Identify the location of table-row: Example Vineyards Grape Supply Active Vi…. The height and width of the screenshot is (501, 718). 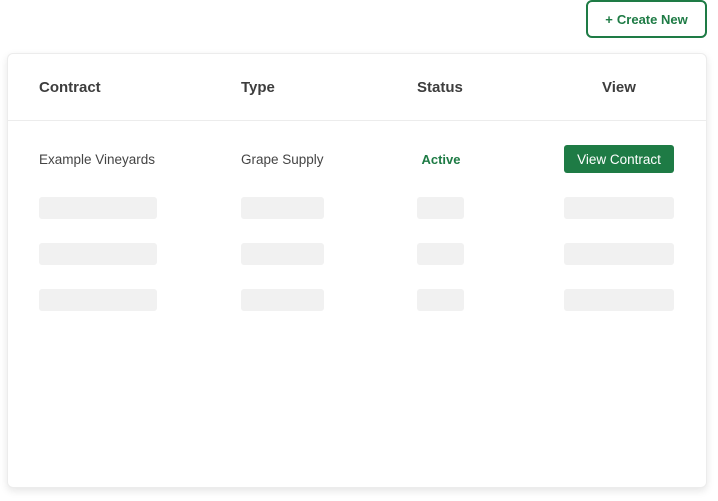
(357, 159).